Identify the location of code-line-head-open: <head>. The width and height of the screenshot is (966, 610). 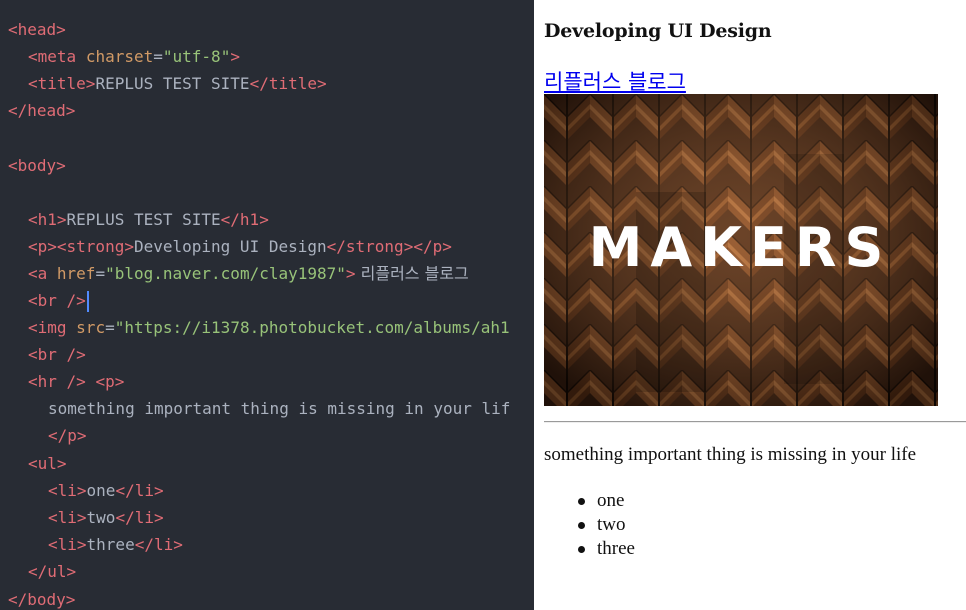
(37, 29).